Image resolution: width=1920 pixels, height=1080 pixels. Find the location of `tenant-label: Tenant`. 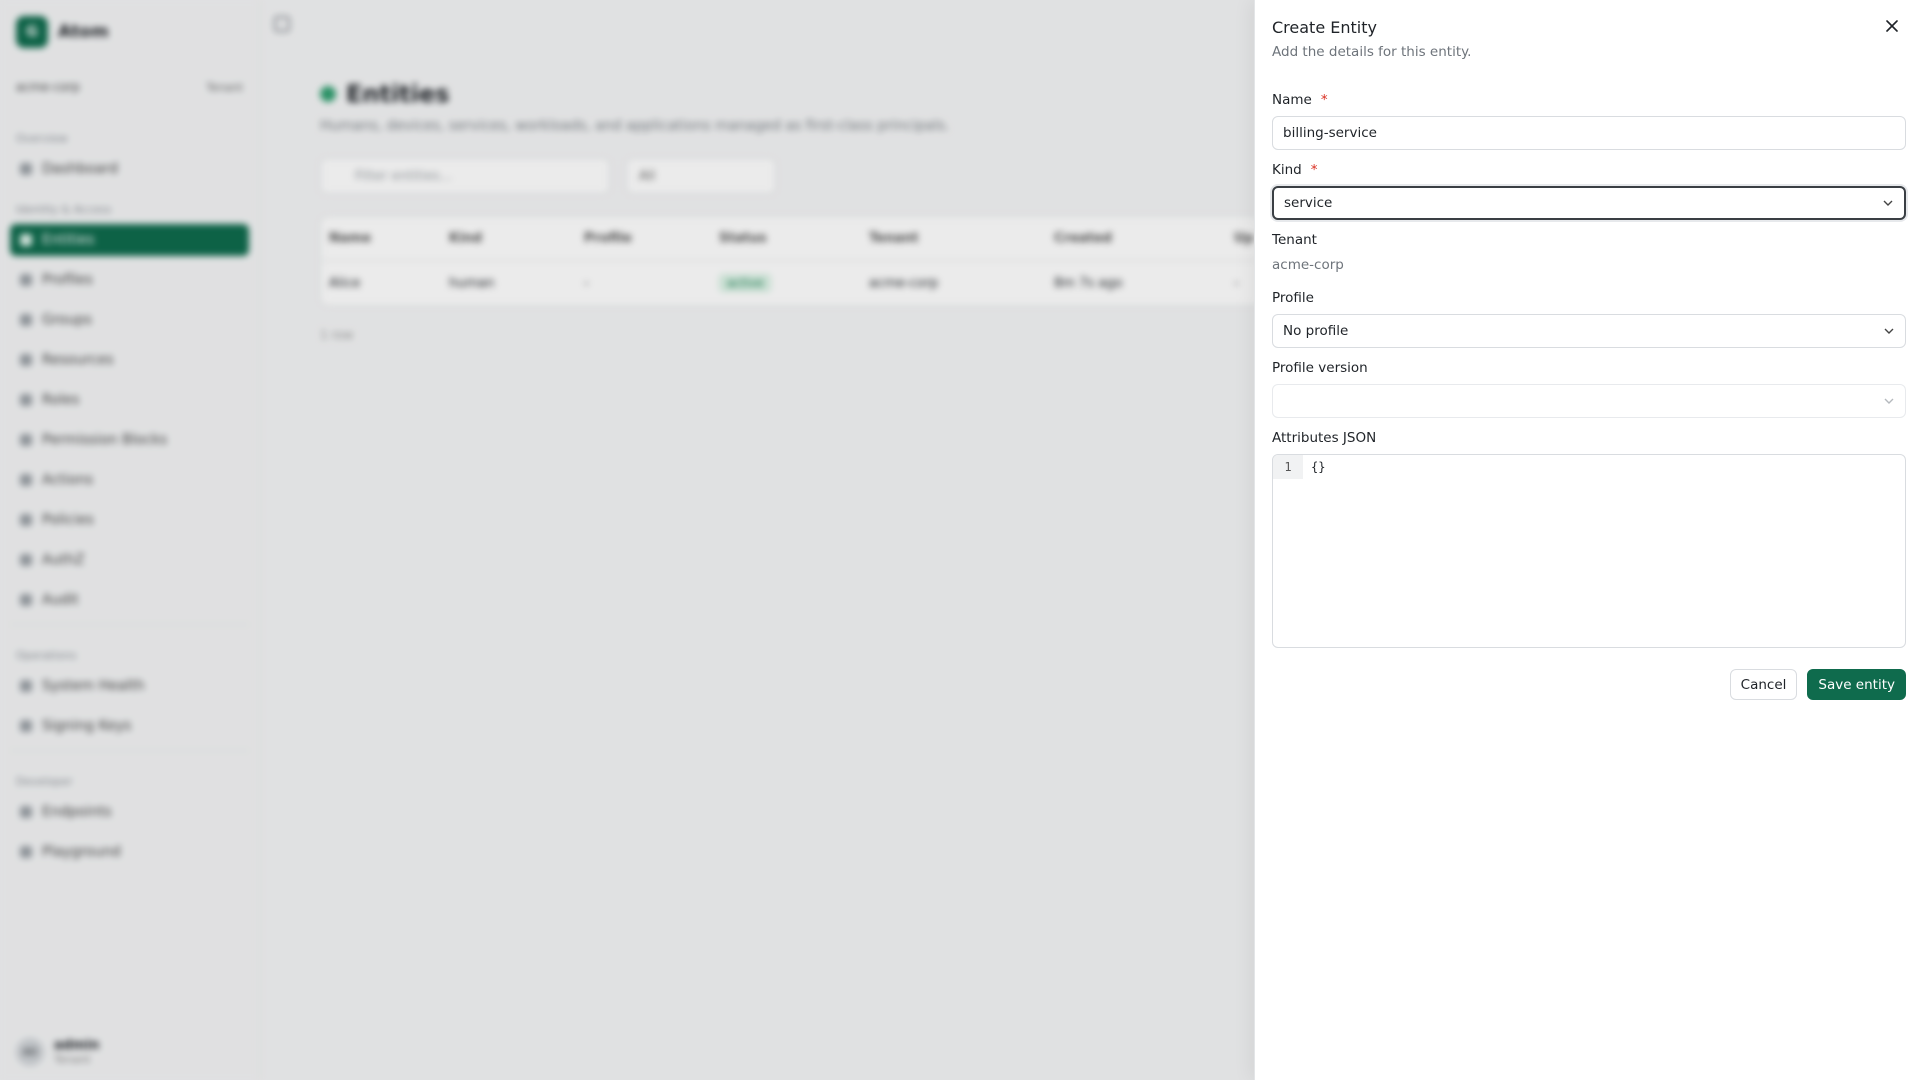

tenant-label: Tenant is located at coordinates (1294, 240).